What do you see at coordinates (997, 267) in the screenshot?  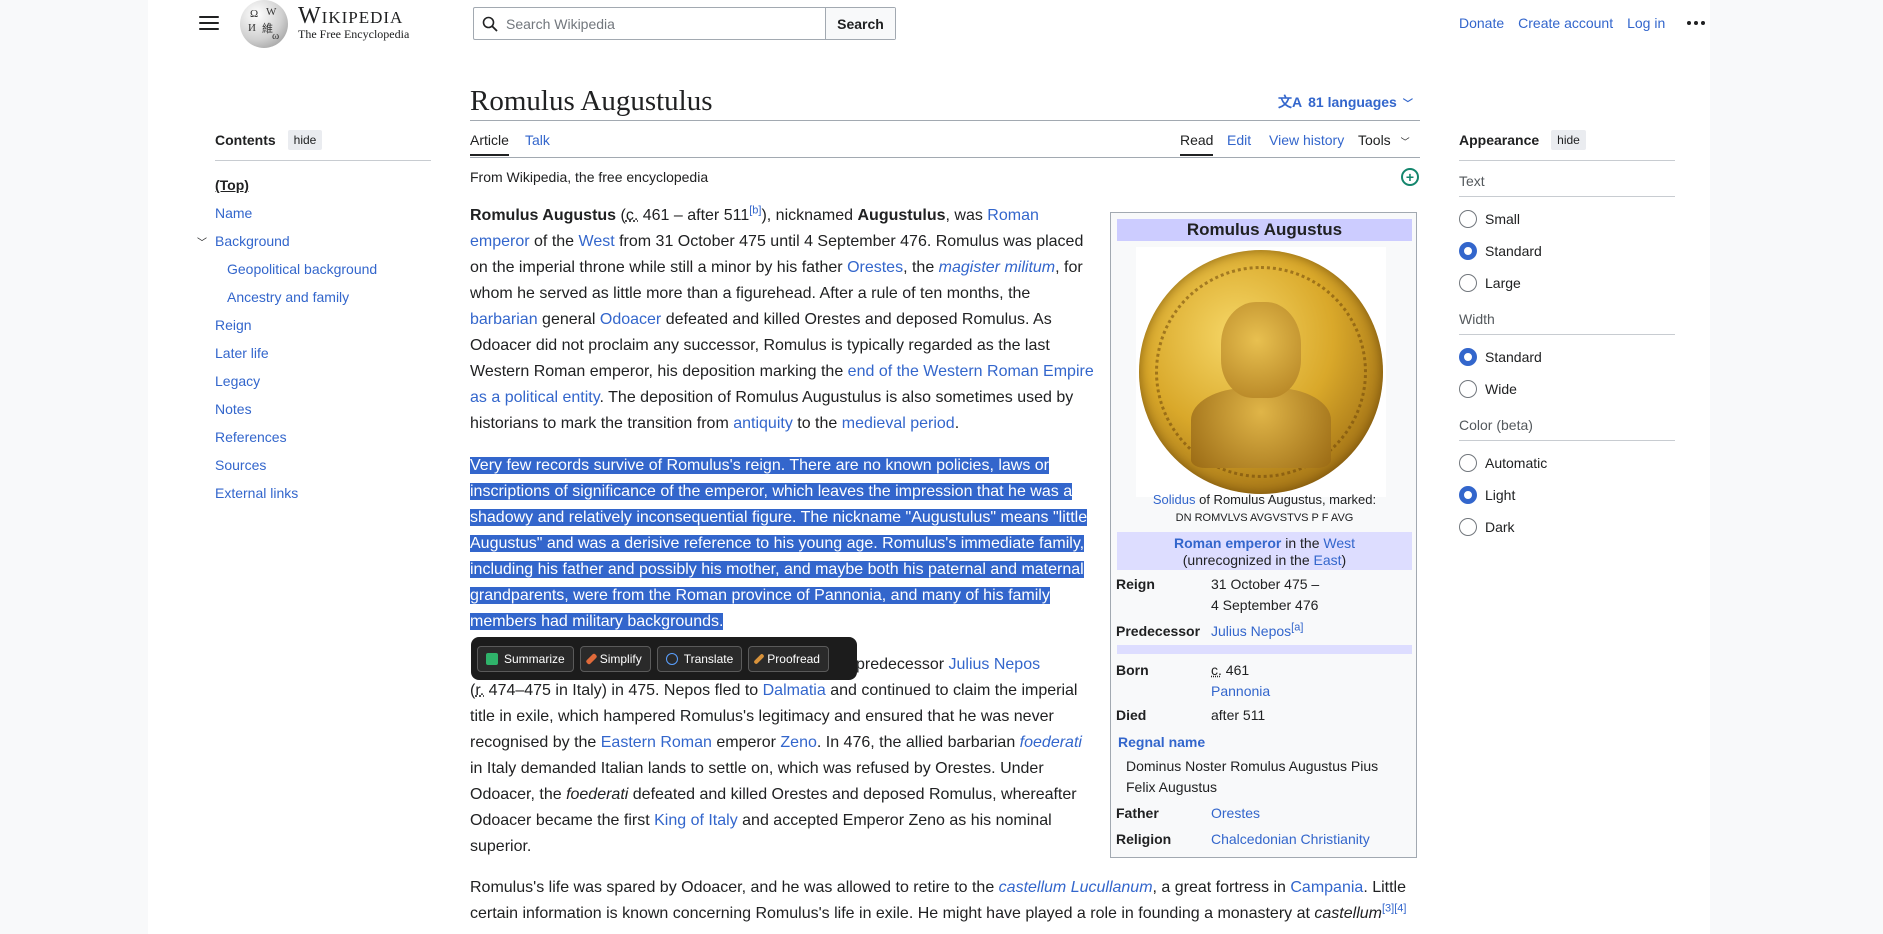 I see `link-magister-militum: magister militum` at bounding box center [997, 267].